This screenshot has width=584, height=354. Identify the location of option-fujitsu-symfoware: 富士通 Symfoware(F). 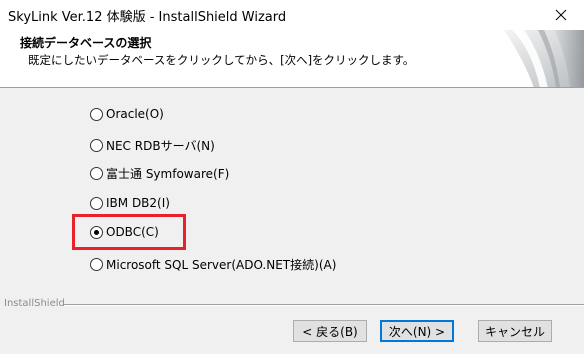
(159, 173).